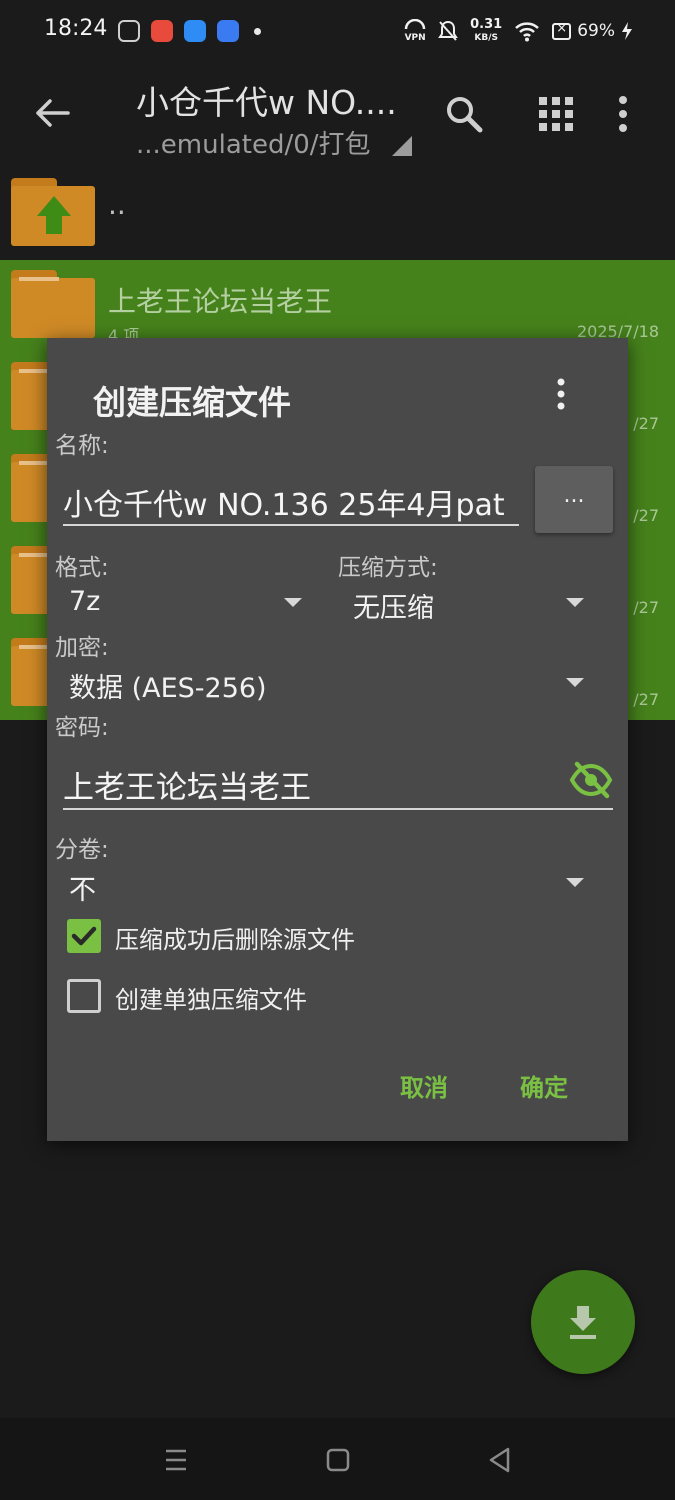 The height and width of the screenshot is (1500, 675). What do you see at coordinates (53, 212) in the screenshot?
I see `folder-up-icon` at bounding box center [53, 212].